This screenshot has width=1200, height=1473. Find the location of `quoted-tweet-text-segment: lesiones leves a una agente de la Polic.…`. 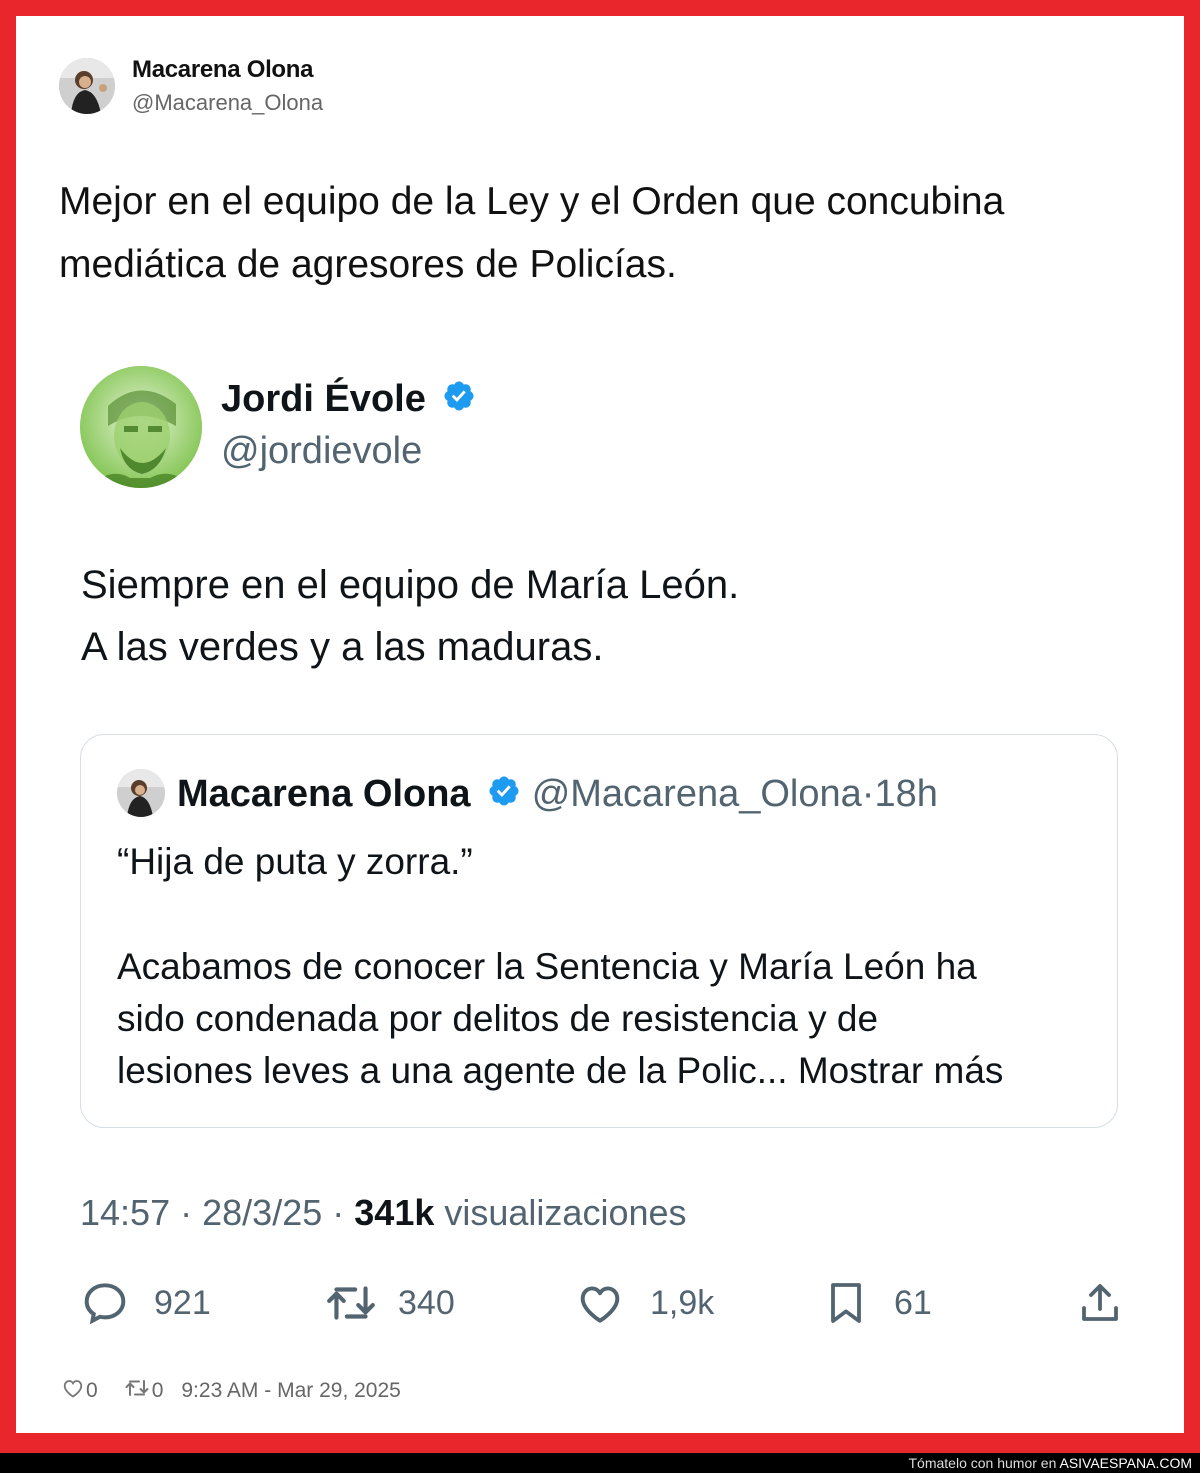

quoted-tweet-text-segment: lesiones leves a una agente de la Polic.… is located at coordinates (452, 1070).